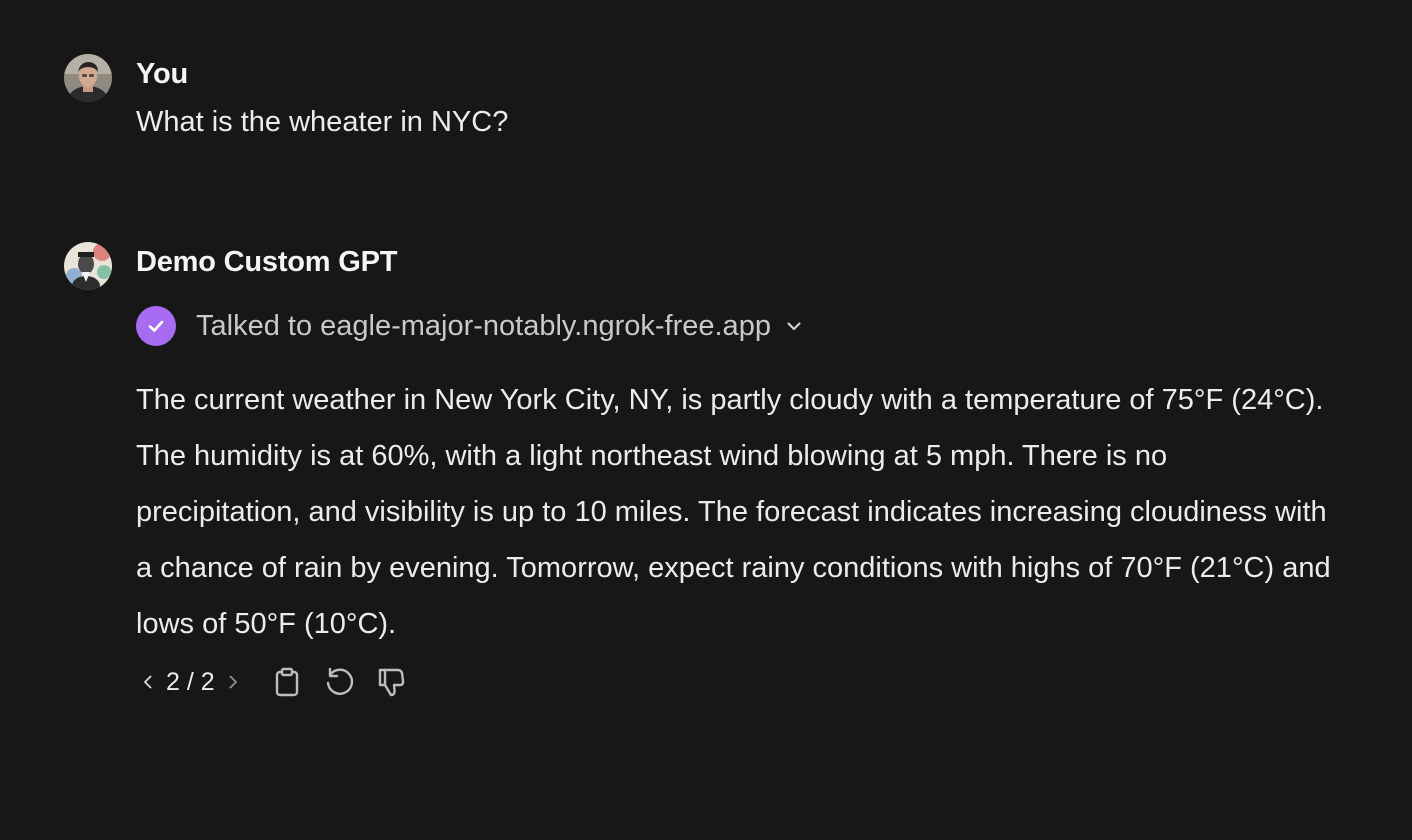 This screenshot has height=840, width=1412. What do you see at coordinates (322, 122) in the screenshot?
I see `user-message-text: What is the wheater in NYC?` at bounding box center [322, 122].